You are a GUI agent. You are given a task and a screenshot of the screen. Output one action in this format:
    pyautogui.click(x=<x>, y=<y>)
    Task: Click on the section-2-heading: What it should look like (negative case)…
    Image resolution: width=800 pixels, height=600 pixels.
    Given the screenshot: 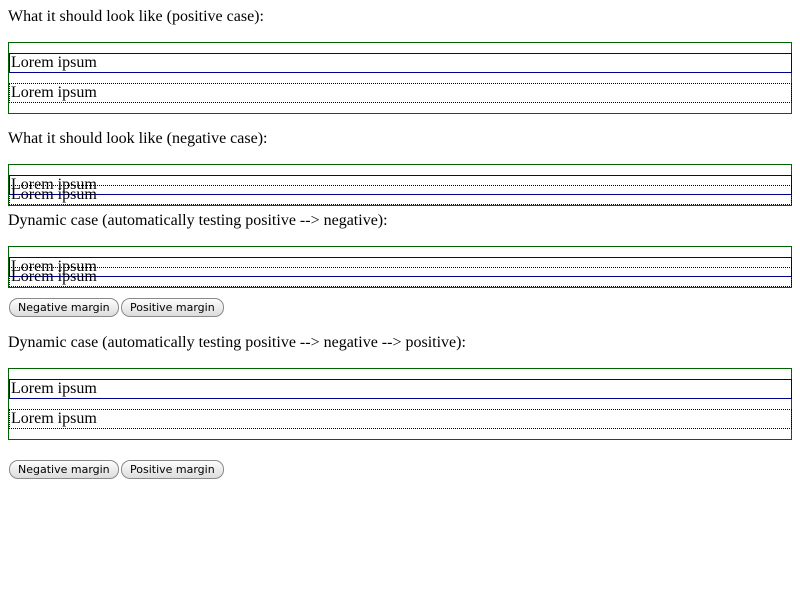 What is the action you would take?
    pyautogui.click(x=138, y=138)
    